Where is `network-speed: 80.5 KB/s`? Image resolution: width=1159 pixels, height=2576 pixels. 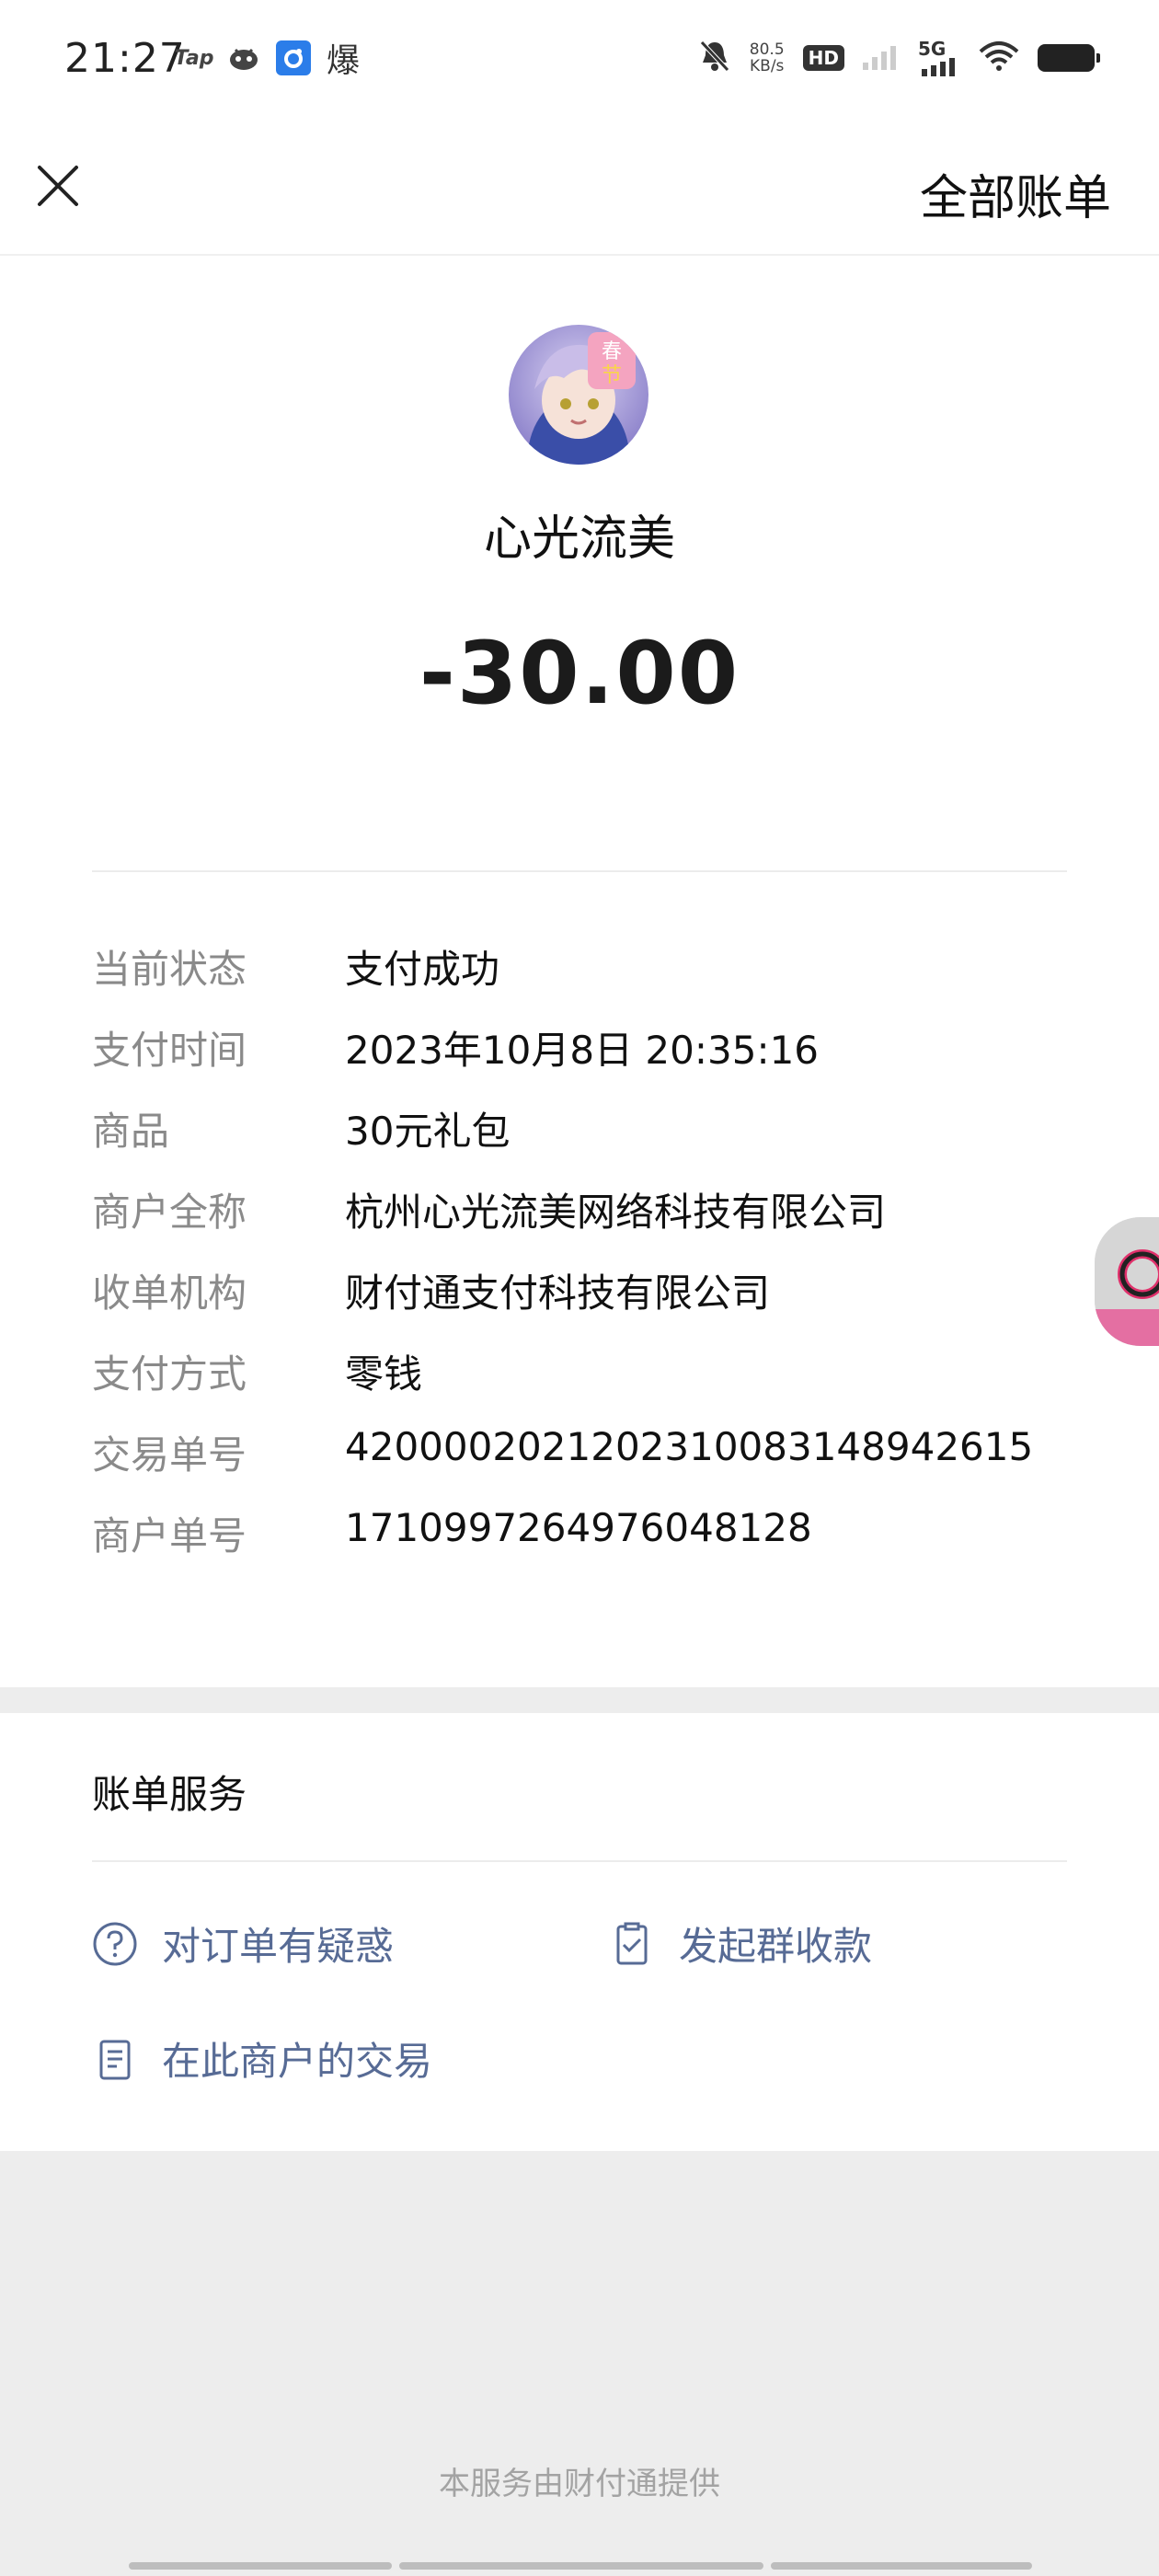
network-speed: 80.5 KB/s is located at coordinates (767, 57).